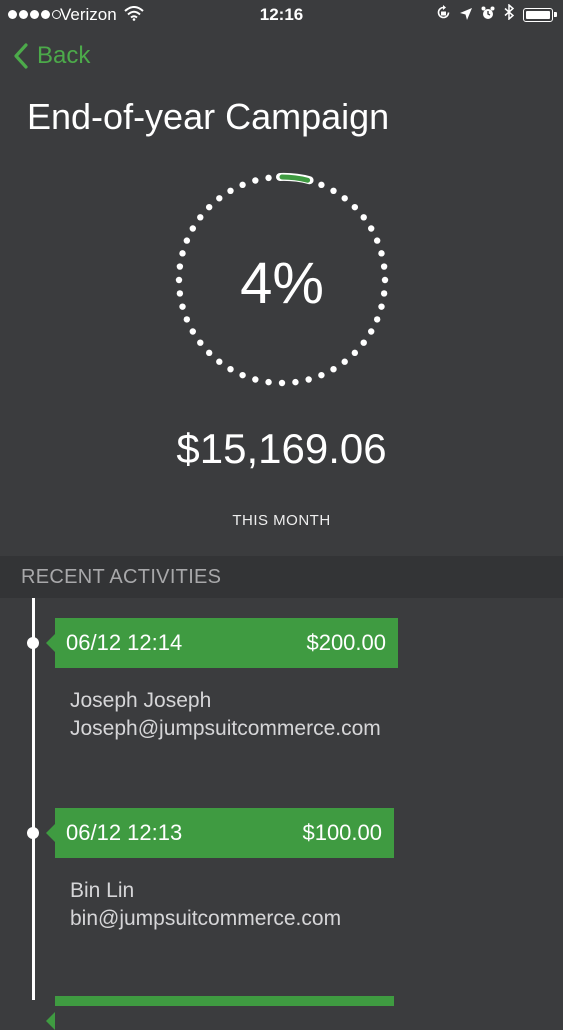  Describe the element at coordinates (141, 700) in the screenshot. I see `donor-name: Joseph Joseph` at that location.